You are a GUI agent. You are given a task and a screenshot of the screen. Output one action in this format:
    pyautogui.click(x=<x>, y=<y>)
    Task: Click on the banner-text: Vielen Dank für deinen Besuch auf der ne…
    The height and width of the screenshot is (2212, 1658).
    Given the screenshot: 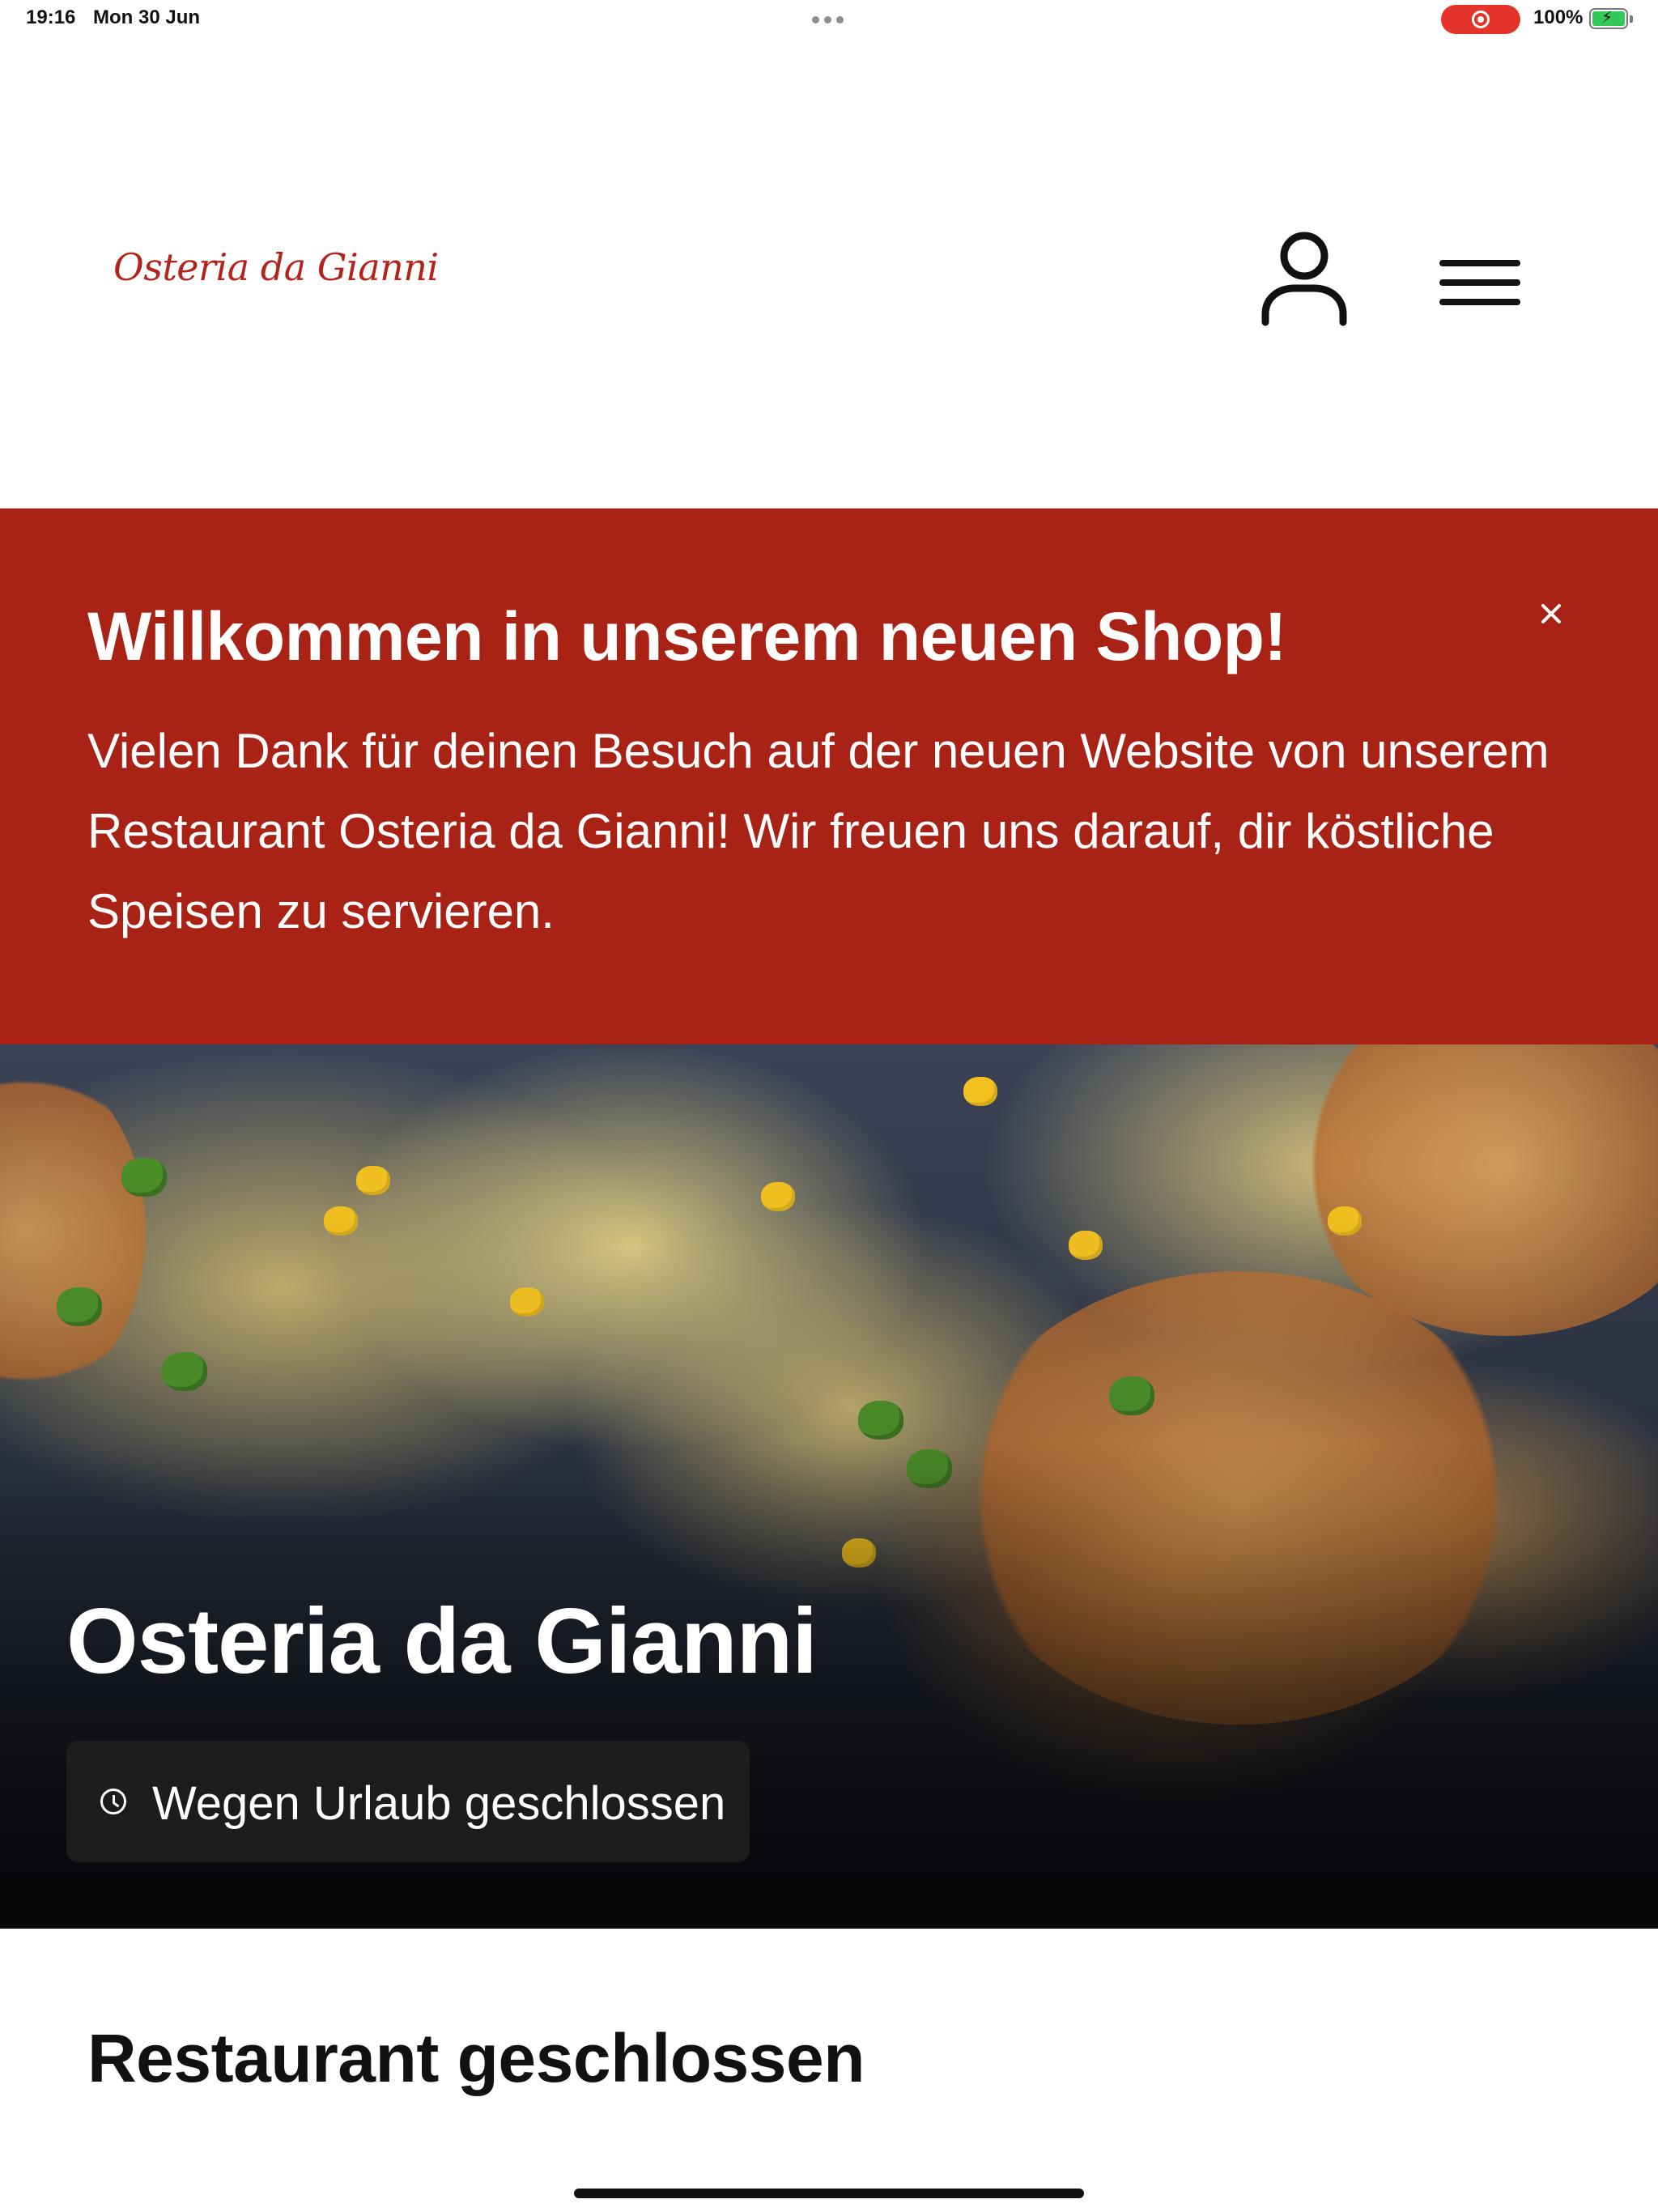 What is the action you would take?
    pyautogui.click(x=818, y=831)
    